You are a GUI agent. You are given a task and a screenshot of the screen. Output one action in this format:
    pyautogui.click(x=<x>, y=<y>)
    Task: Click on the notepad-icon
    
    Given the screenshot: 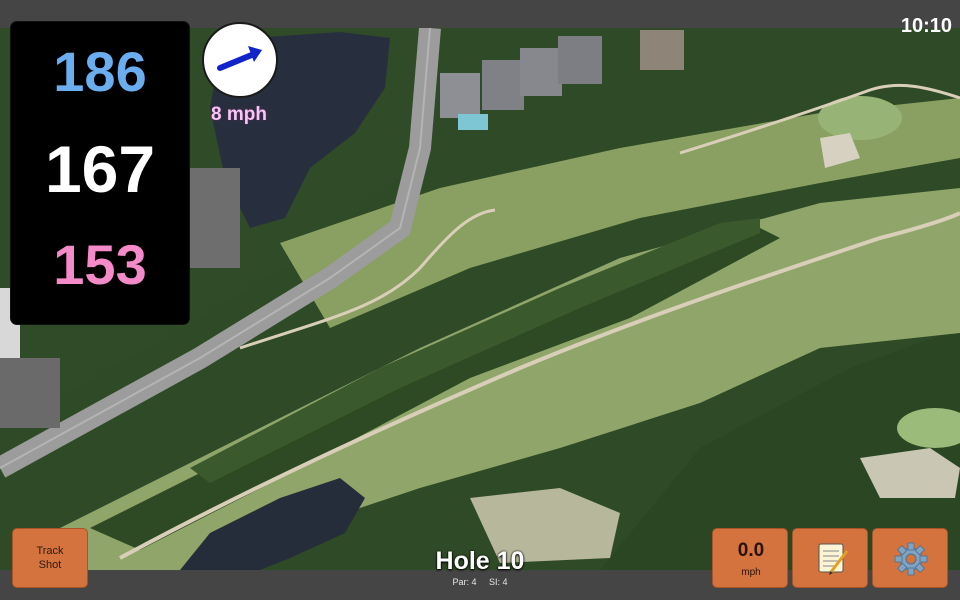 What is the action you would take?
    pyautogui.click(x=833, y=559)
    